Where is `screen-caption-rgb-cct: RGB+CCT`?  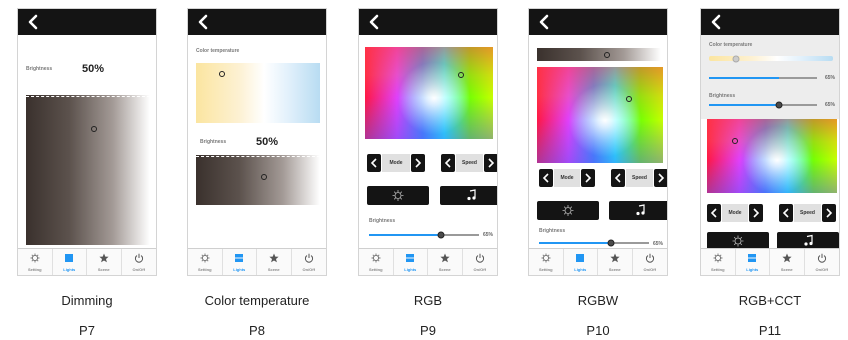 screen-caption-rgb-cct: RGB+CCT is located at coordinates (770, 300).